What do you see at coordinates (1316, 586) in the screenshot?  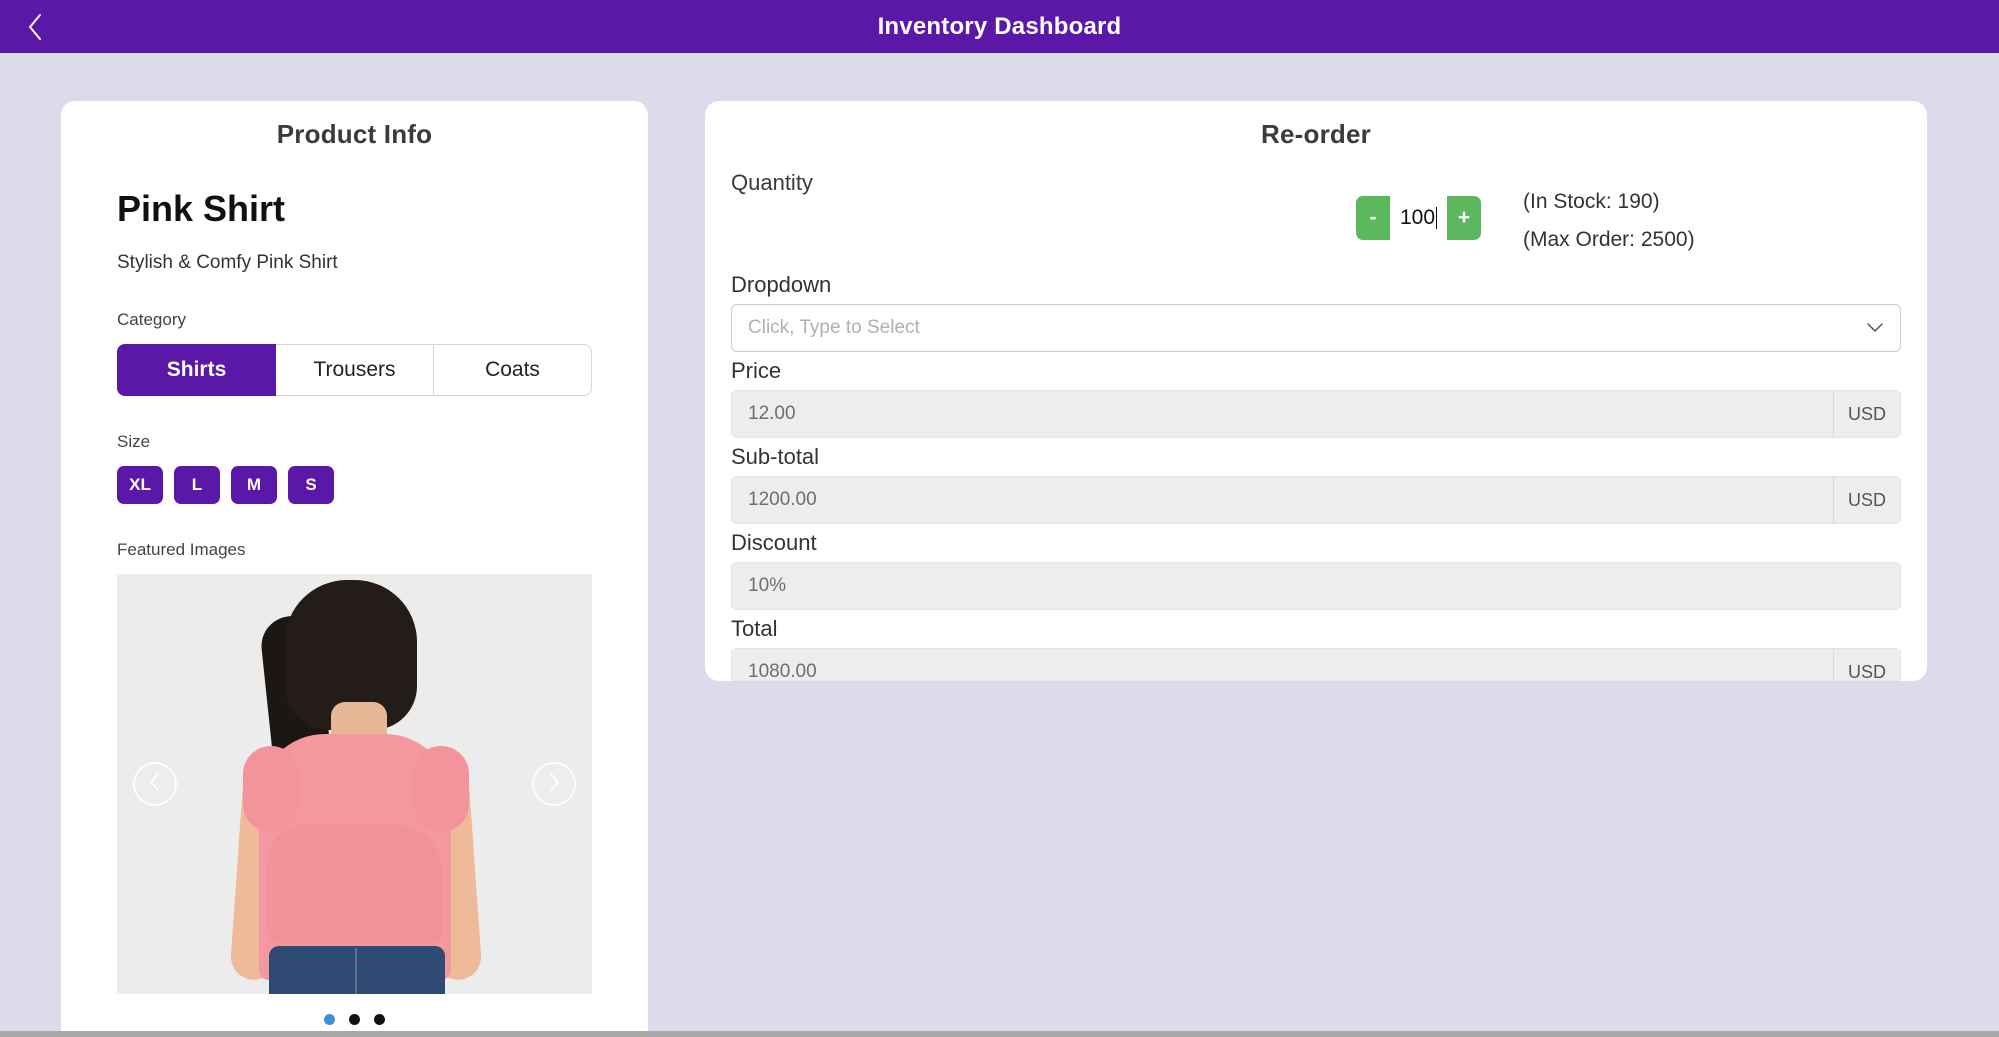 I see `discount-field: 10%` at bounding box center [1316, 586].